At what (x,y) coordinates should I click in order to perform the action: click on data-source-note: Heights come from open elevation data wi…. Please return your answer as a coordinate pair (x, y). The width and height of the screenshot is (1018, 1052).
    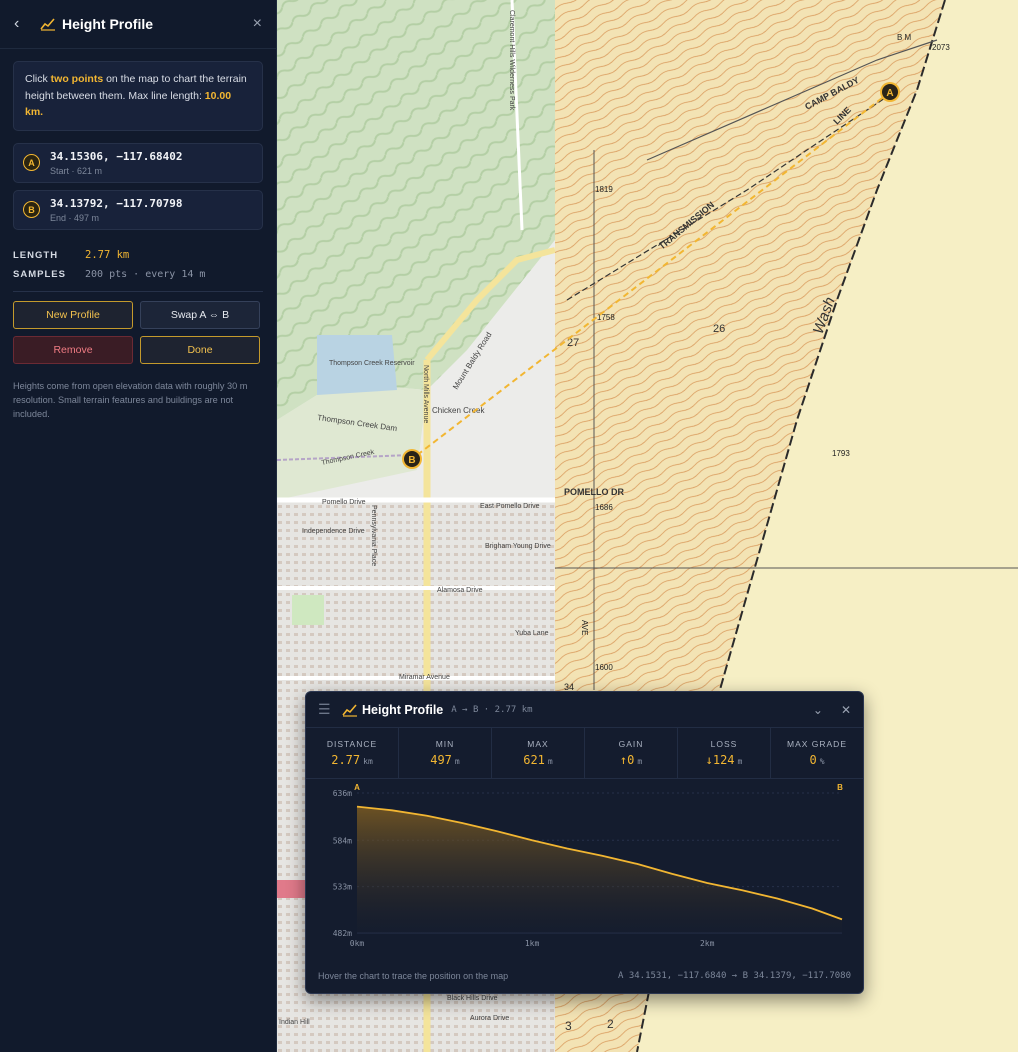
    Looking at the image, I should click on (130, 399).